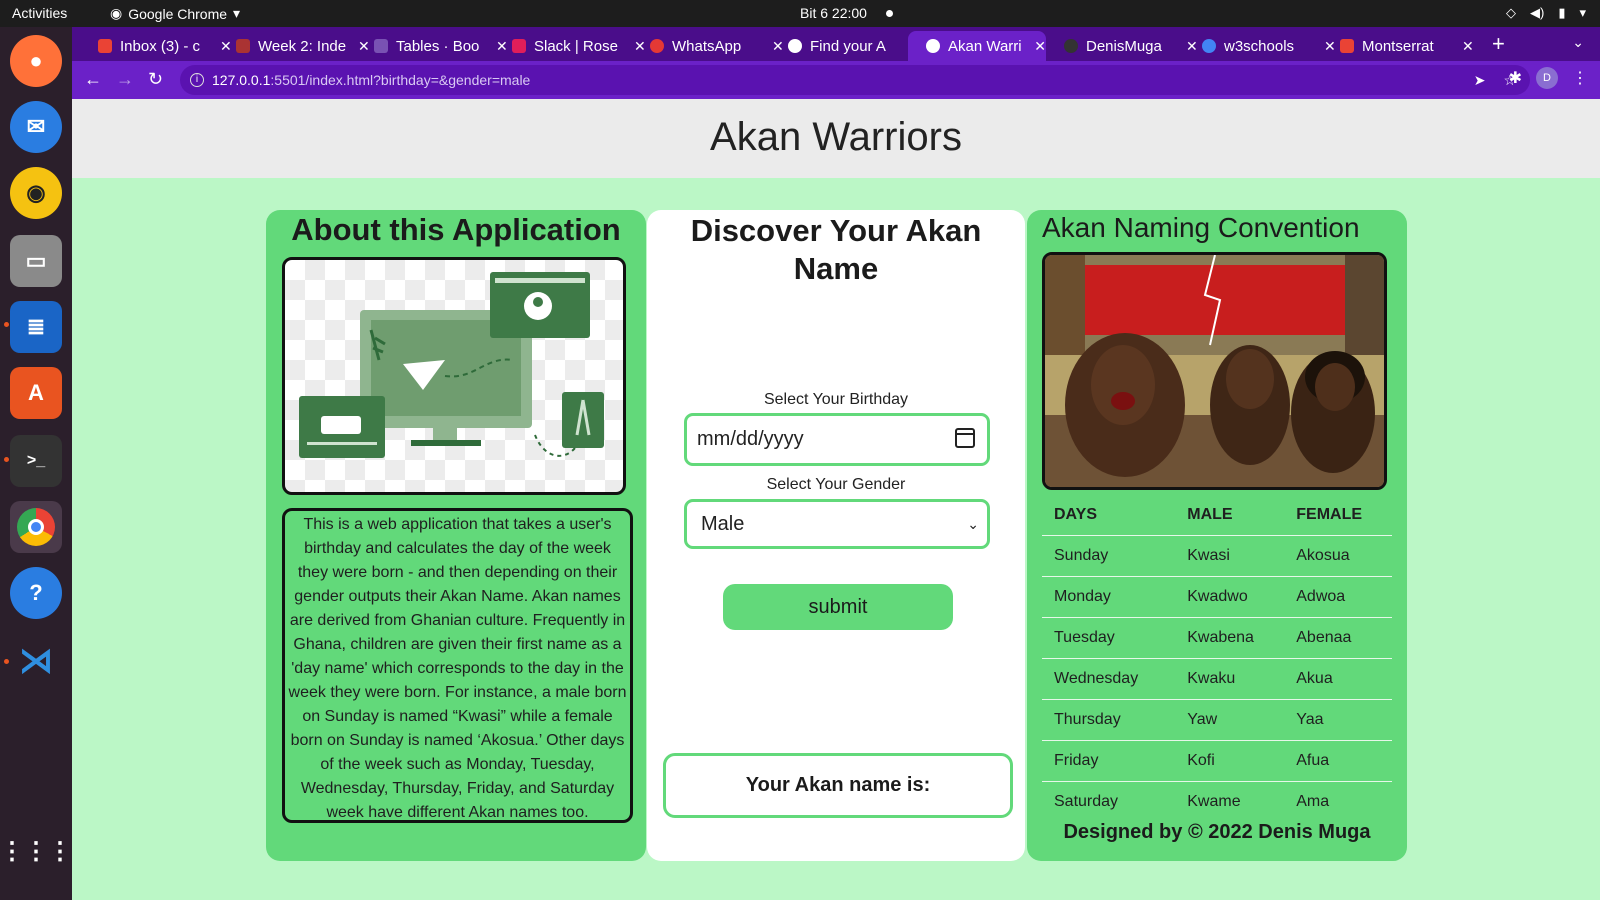  Describe the element at coordinates (1230, 556) in the screenshot. I see `male-name-cell: Kwasi` at that location.